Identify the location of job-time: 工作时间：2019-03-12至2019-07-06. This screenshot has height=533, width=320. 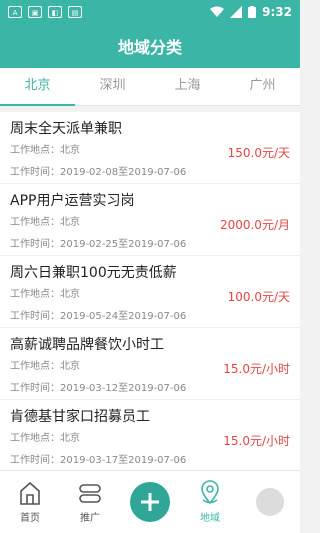
(98, 388).